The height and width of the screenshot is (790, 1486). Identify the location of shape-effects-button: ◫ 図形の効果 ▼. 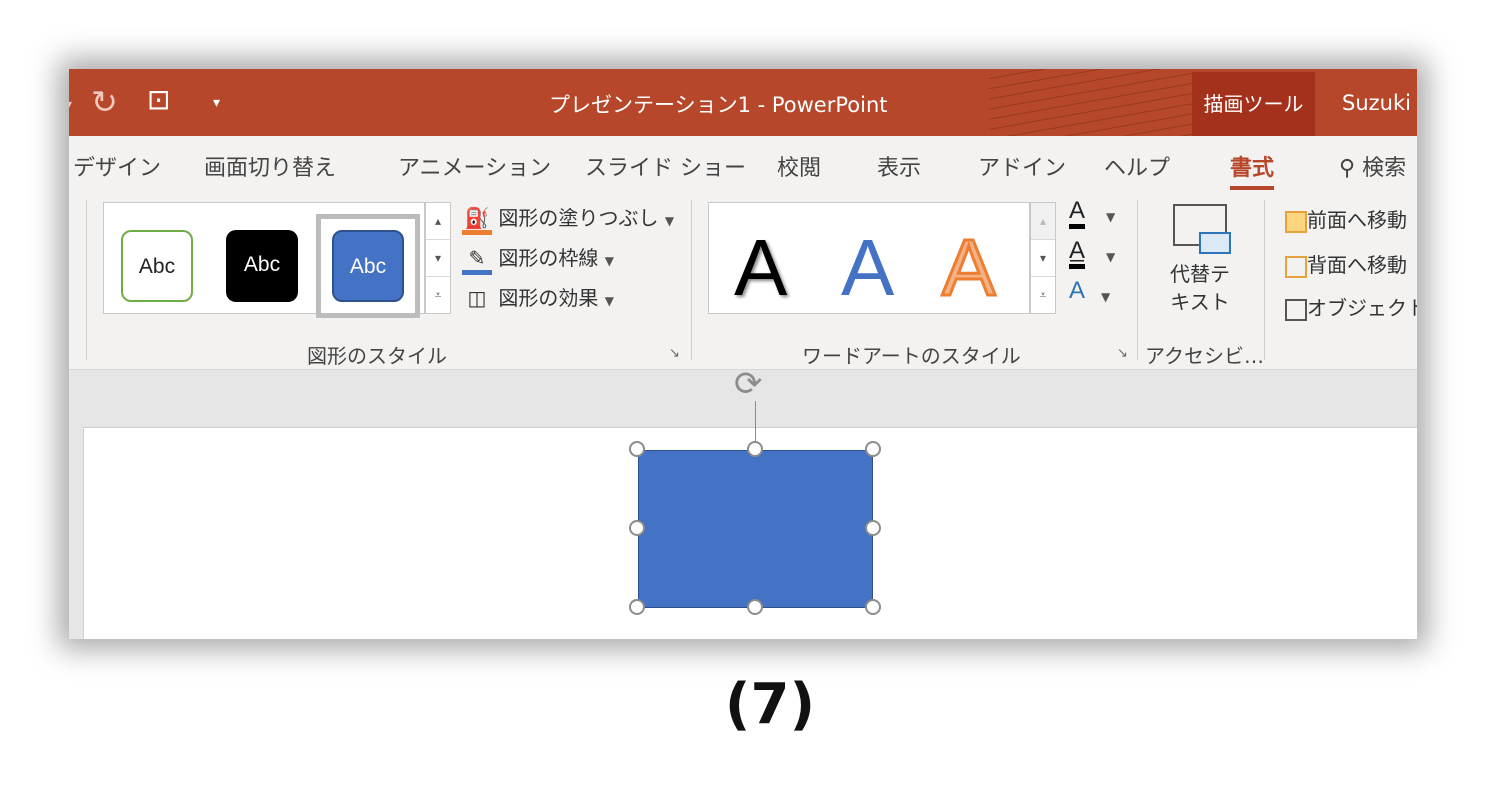
(538, 296).